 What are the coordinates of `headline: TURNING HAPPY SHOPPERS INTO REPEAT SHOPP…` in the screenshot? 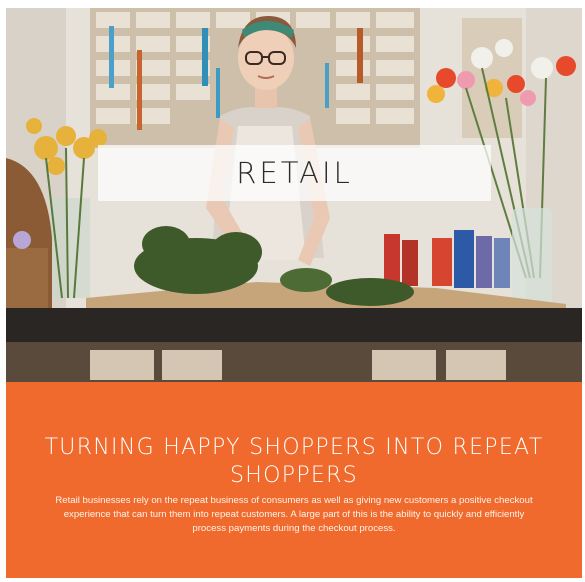 It's located at (294, 461).